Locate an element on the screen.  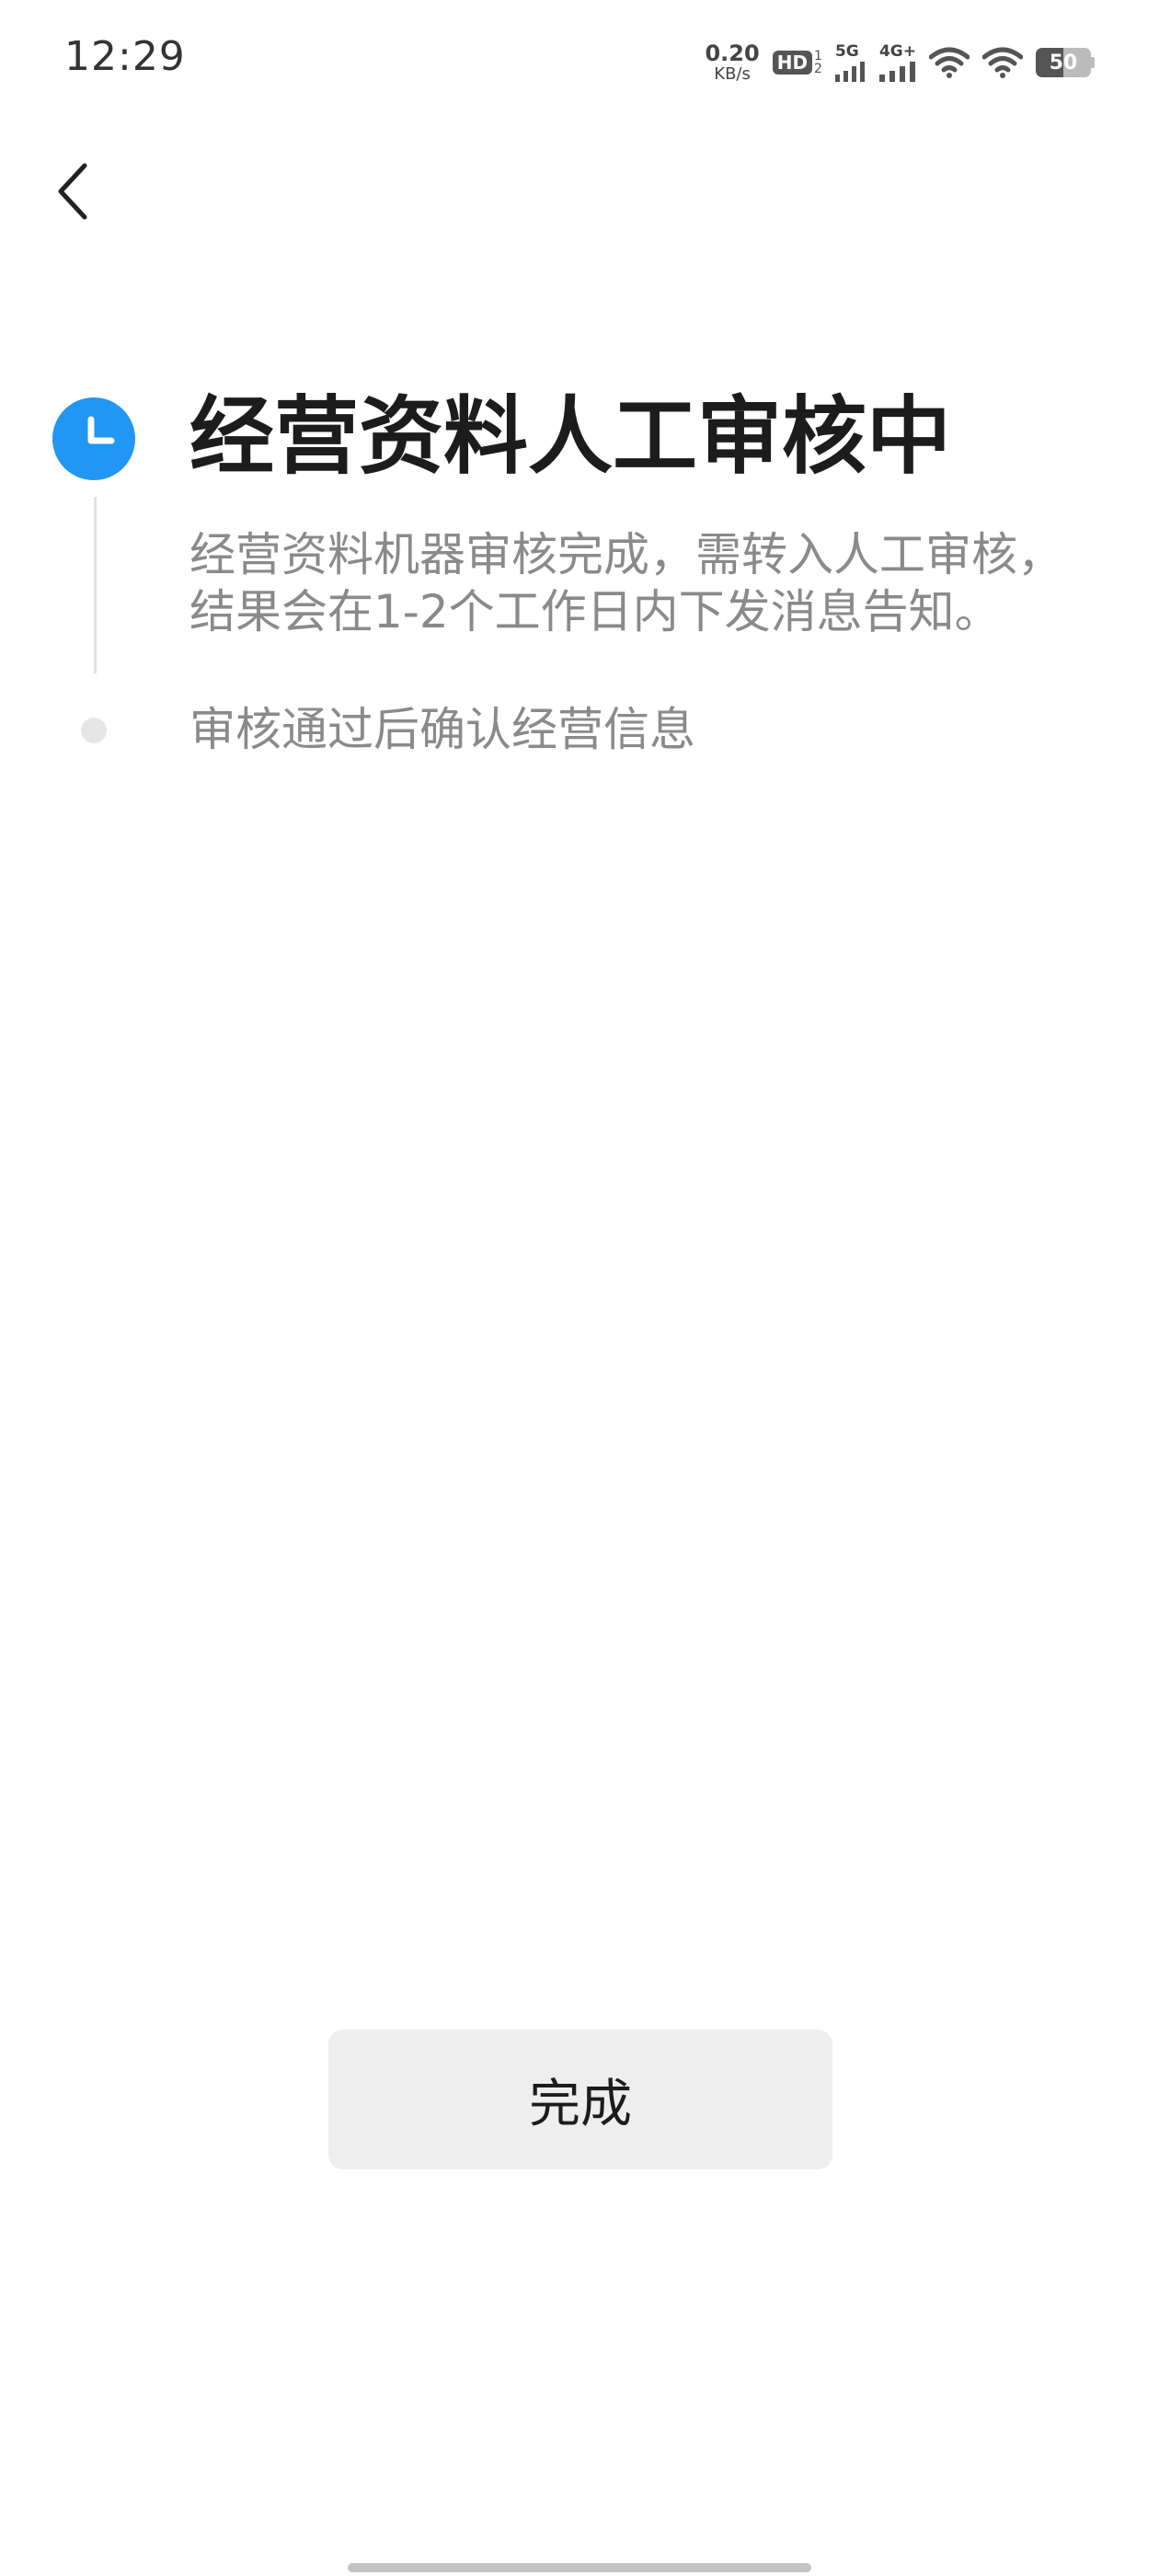
status-time: 12:29 is located at coordinates (125, 56).